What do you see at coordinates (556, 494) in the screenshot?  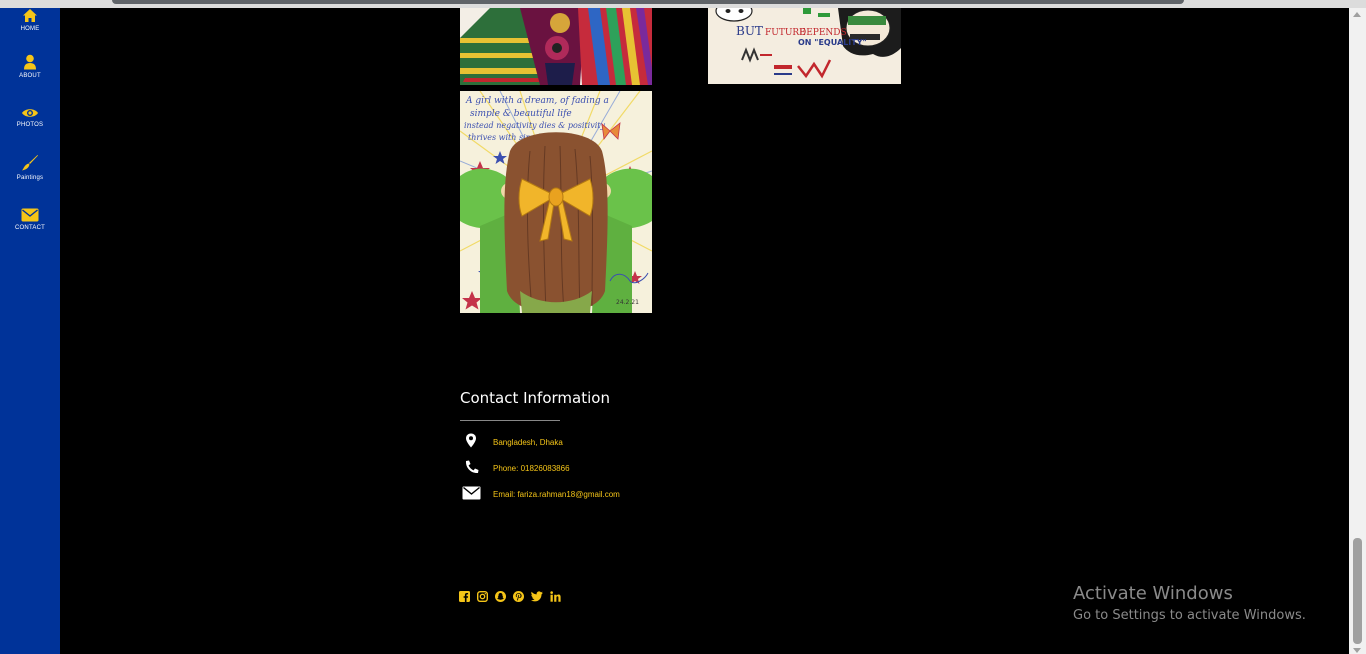 I see `contact-email: Email: fariza.rahman18@gmail.com` at bounding box center [556, 494].